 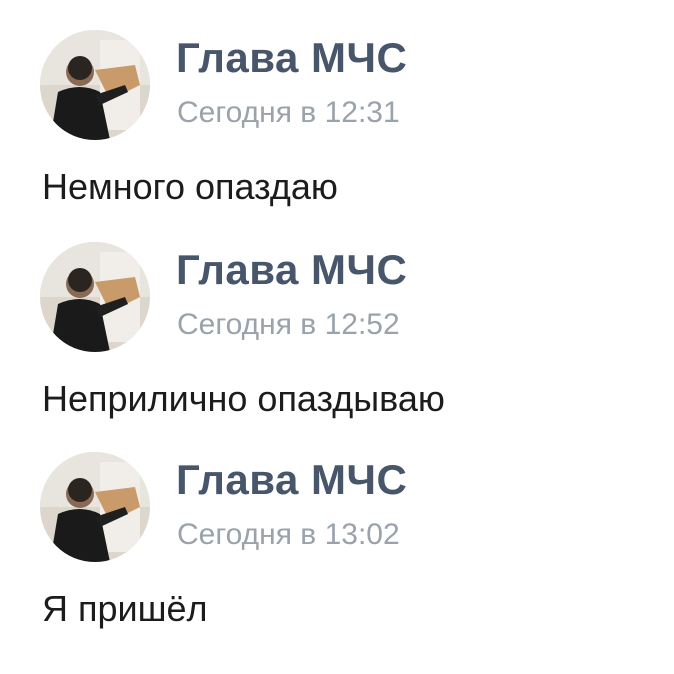 What do you see at coordinates (288, 534) in the screenshot?
I see `message-timestamp: Сегодня в 13:02` at bounding box center [288, 534].